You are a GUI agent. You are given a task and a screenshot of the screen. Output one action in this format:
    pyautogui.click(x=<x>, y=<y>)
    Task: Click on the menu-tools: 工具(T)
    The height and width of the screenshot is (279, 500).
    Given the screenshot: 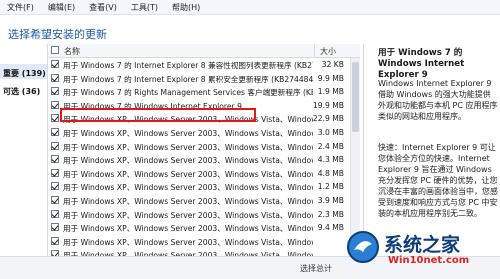 What is the action you would take?
    pyautogui.click(x=144, y=7)
    